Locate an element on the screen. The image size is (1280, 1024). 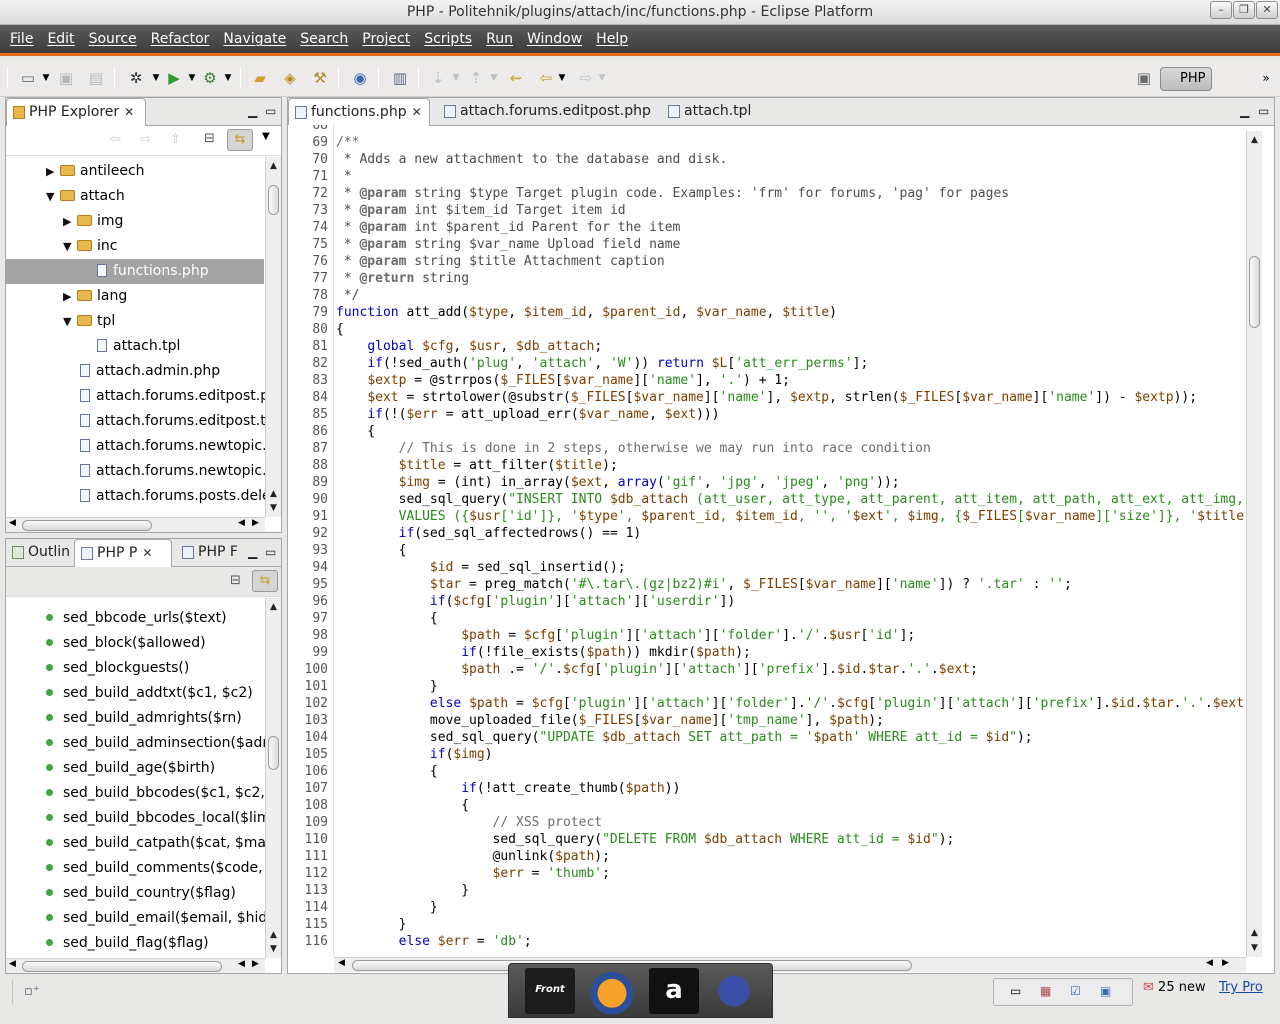
try-pro-link: Try Pro is located at coordinates (1241, 987).